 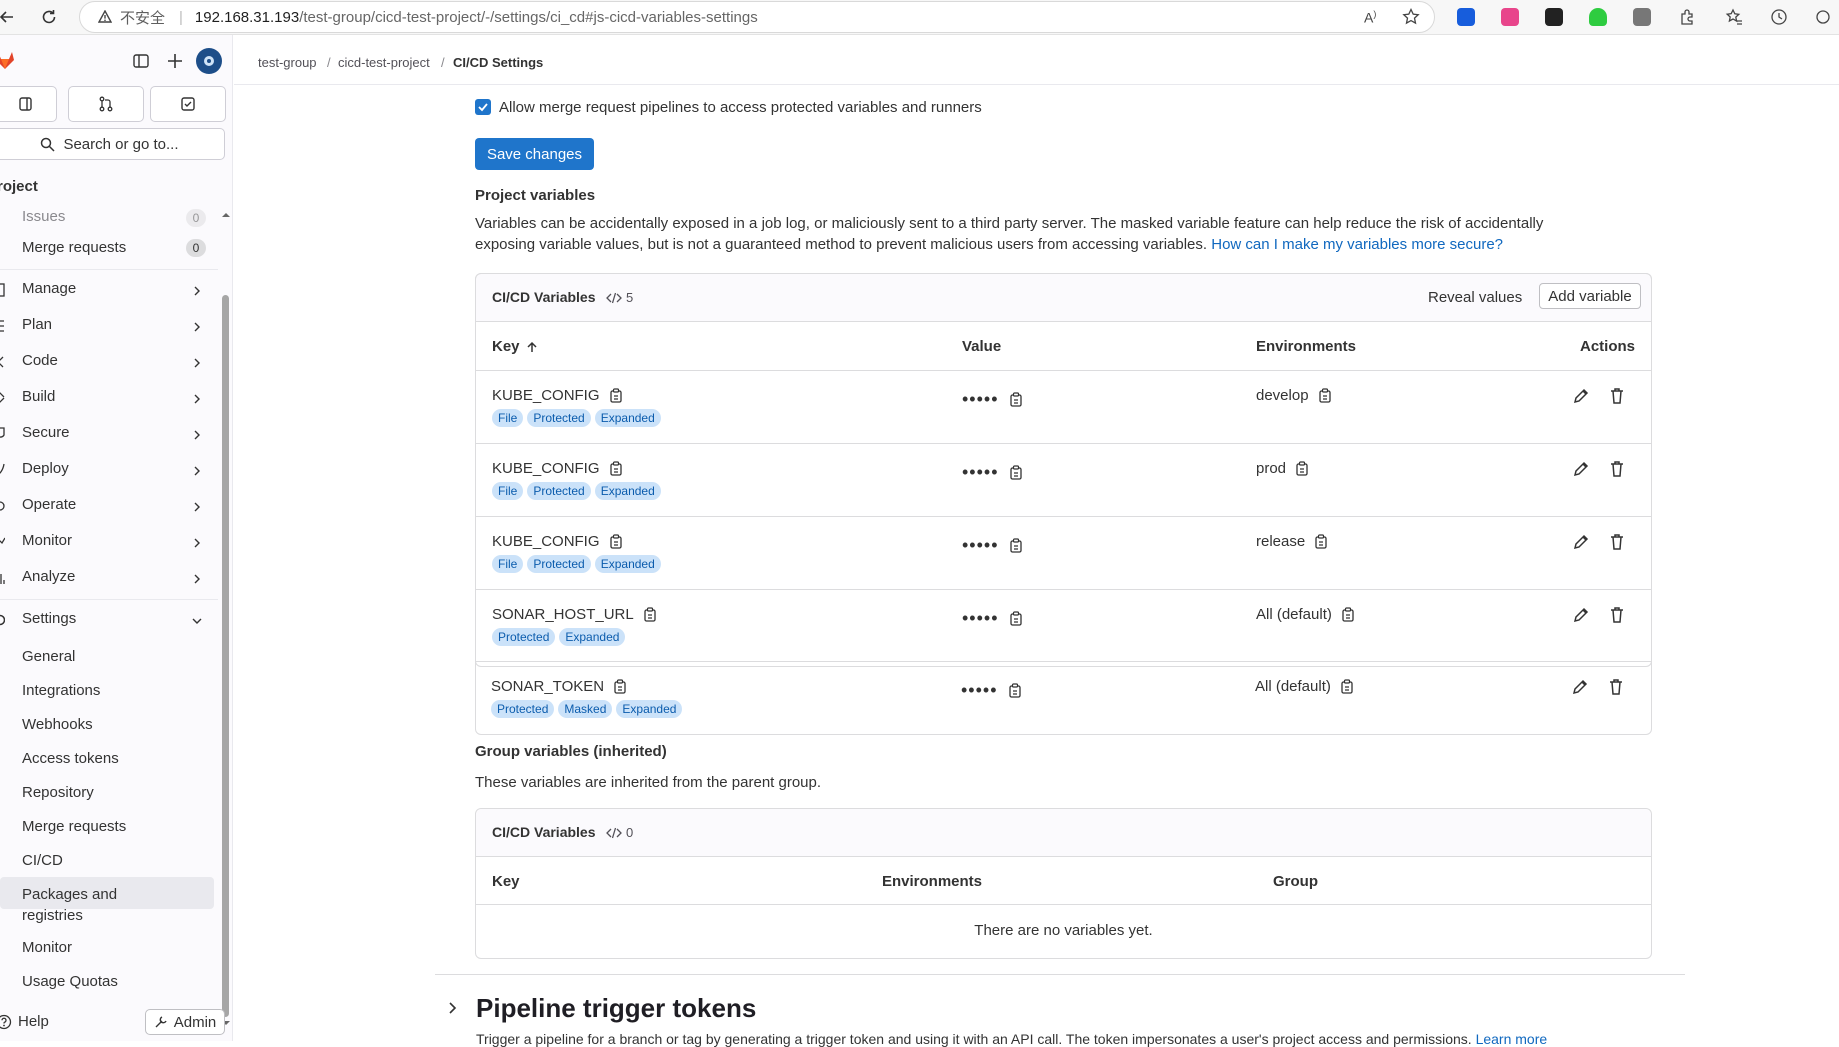 What do you see at coordinates (1734, 17) in the screenshot?
I see `favorites-icon` at bounding box center [1734, 17].